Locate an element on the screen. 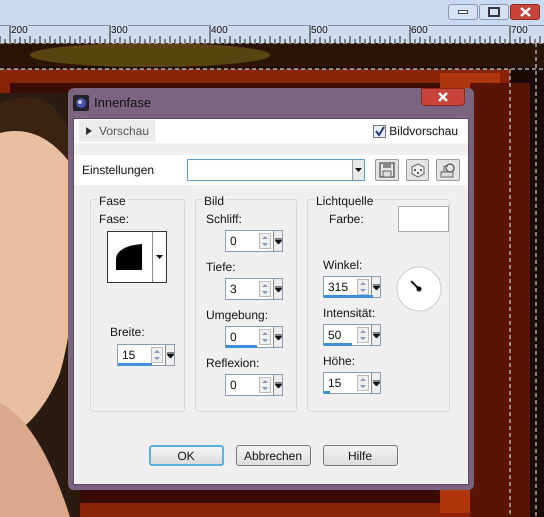 This screenshot has width=544, height=517. ruler-label: 400 is located at coordinates (219, 31).